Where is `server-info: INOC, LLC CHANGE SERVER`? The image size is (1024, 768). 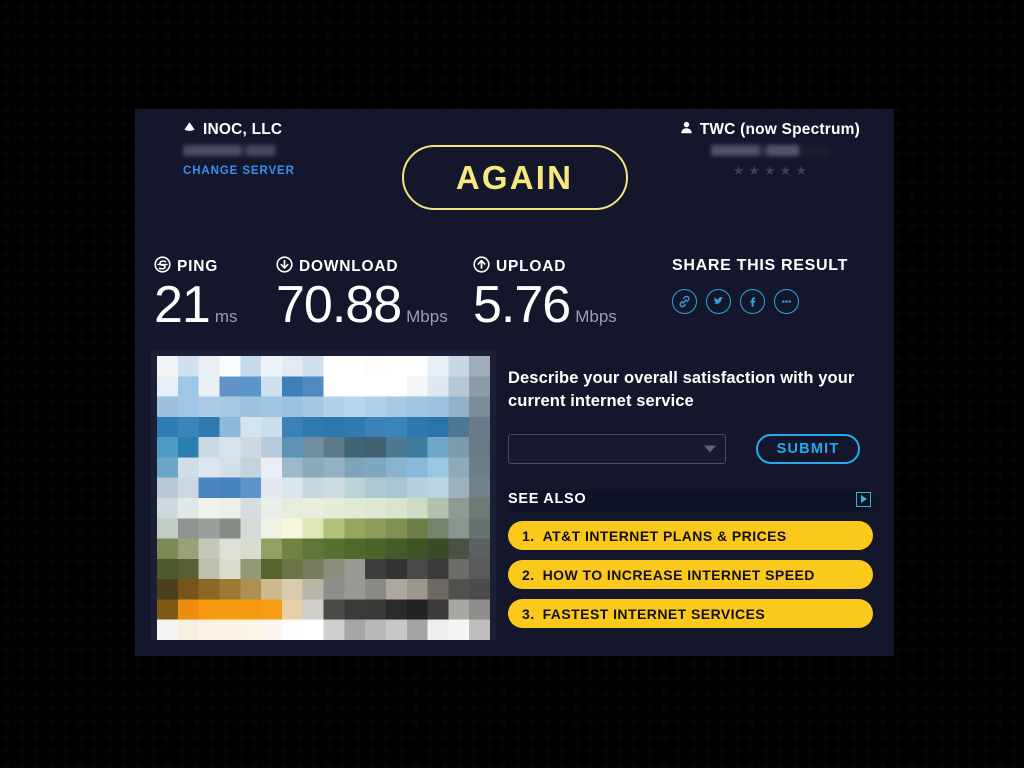 server-info: INOC, LLC CHANGE SERVER is located at coordinates (239, 149).